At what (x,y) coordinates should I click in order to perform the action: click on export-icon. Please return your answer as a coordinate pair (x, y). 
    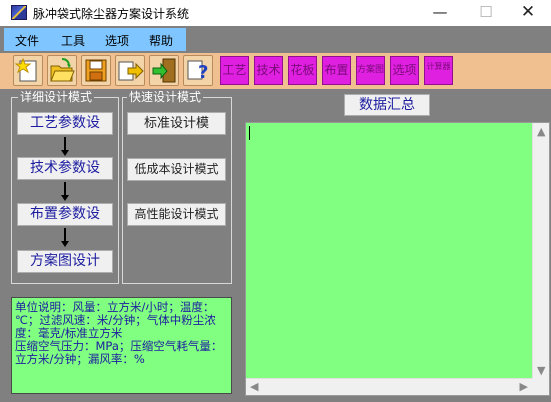
    Looking at the image, I should click on (130, 70).